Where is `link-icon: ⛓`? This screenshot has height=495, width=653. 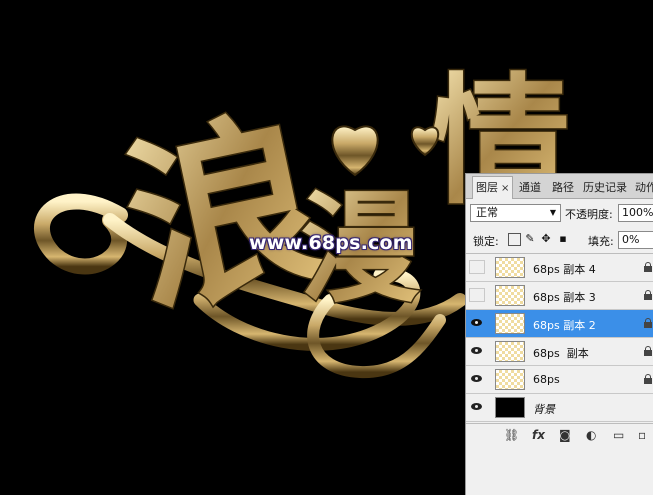 link-icon: ⛓ is located at coordinates (511, 435).